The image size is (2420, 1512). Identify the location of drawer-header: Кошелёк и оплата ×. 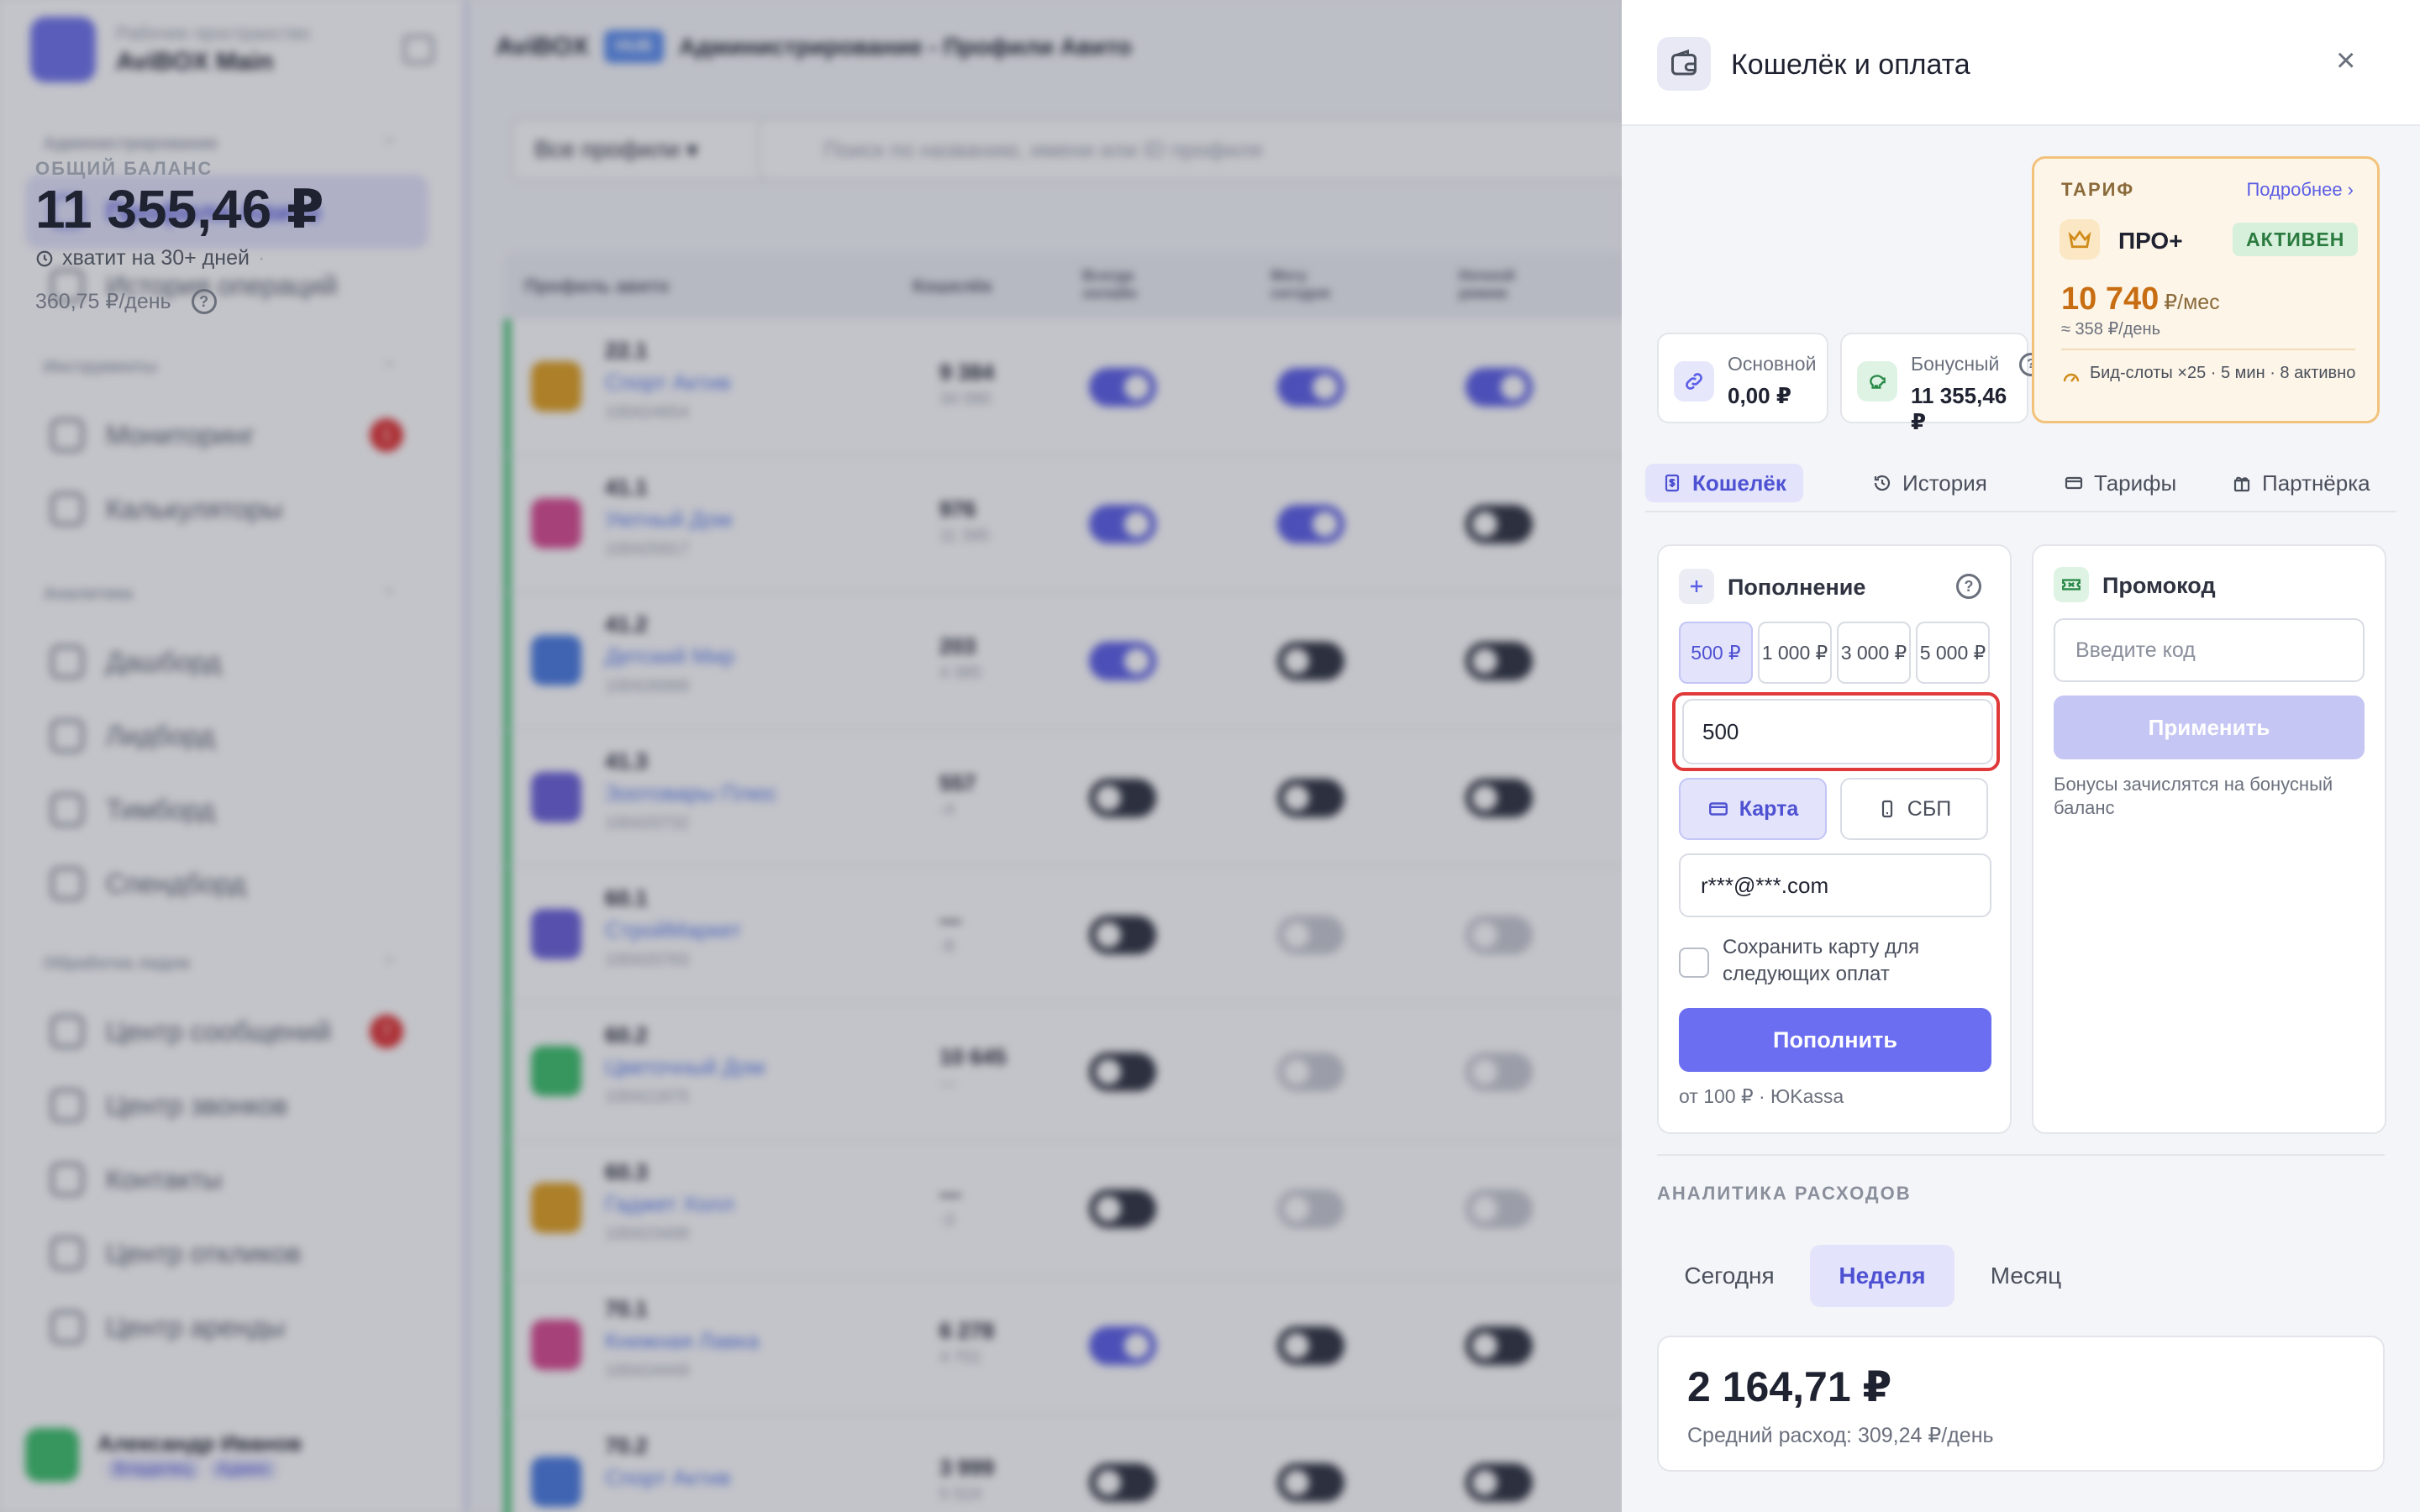
(2021, 63).